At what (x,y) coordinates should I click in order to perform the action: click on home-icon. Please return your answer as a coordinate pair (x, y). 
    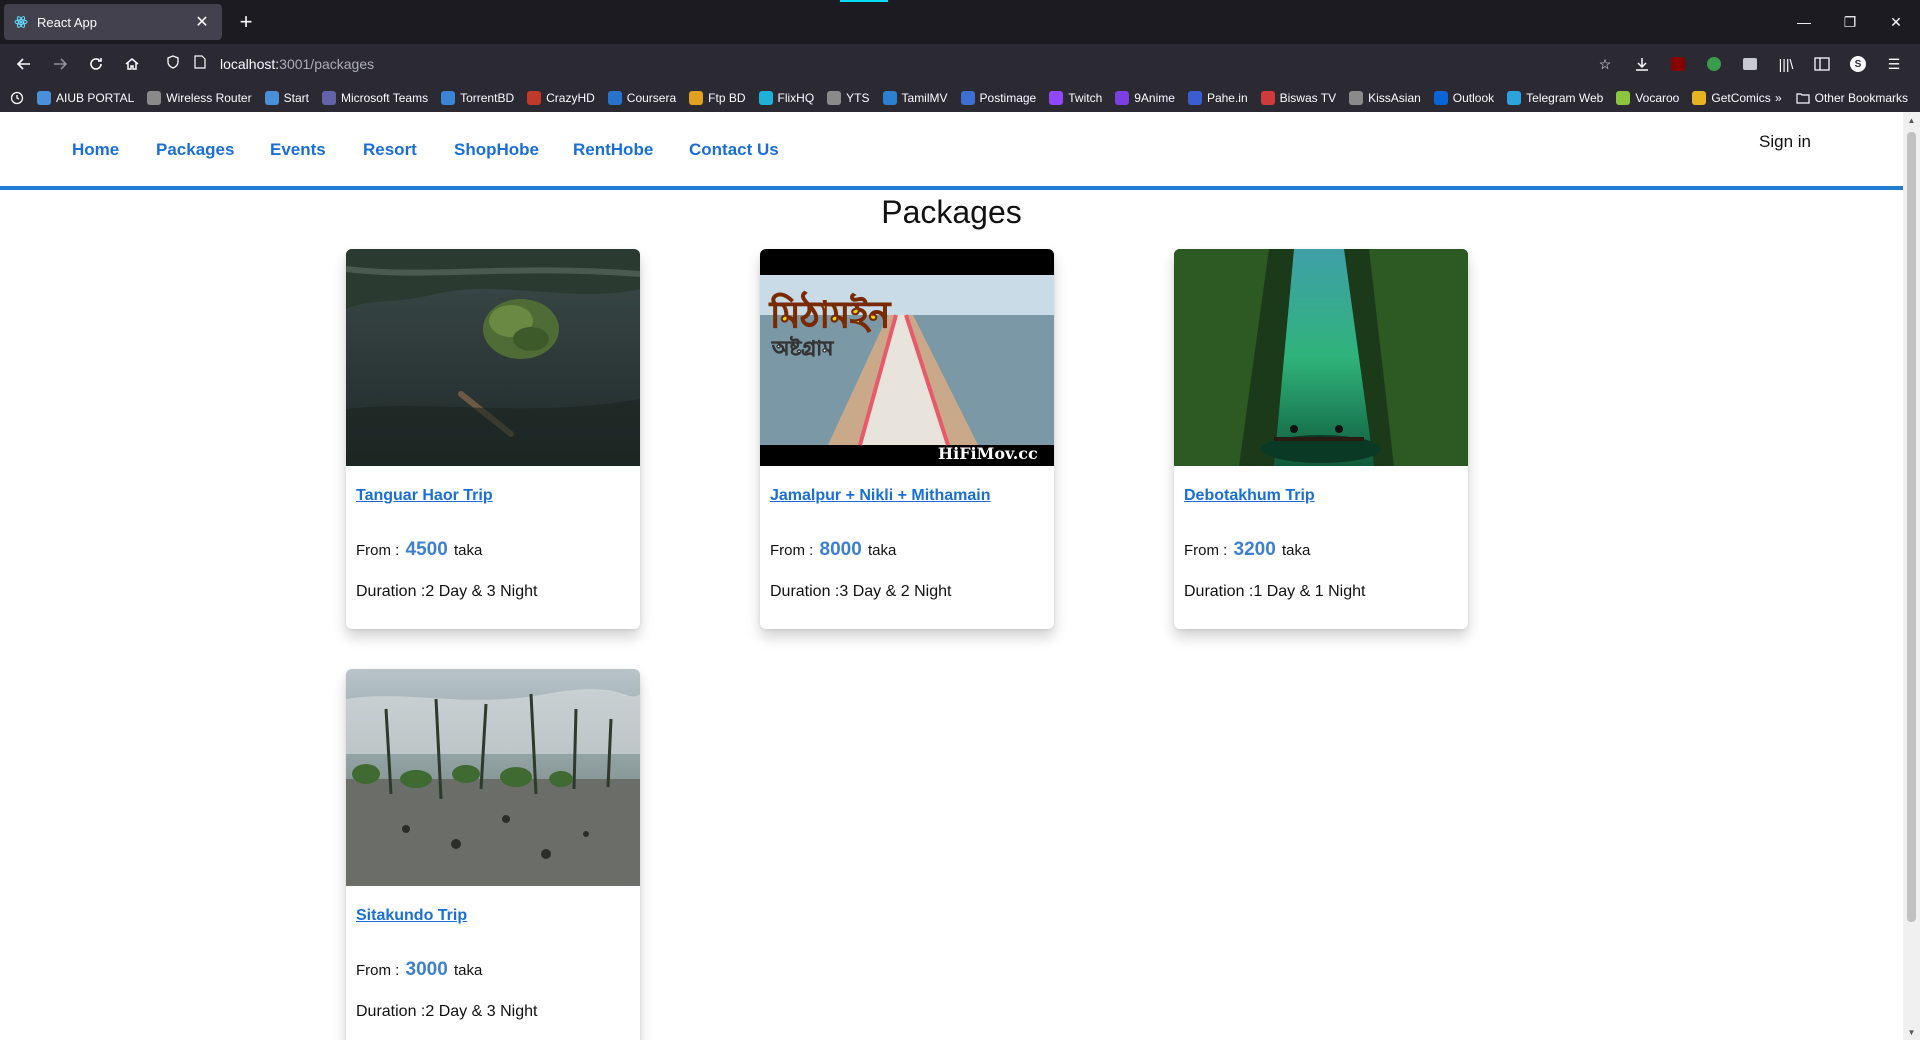
    Looking at the image, I should click on (132, 64).